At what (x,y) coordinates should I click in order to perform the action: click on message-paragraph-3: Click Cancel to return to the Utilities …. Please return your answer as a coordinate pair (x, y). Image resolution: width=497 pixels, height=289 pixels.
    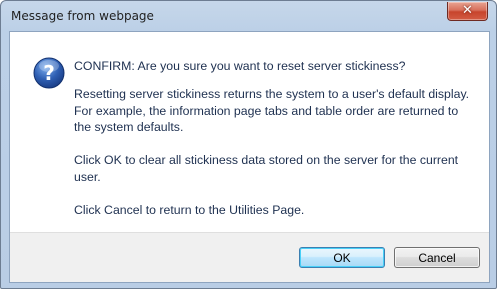
    Looking at the image, I should click on (189, 209).